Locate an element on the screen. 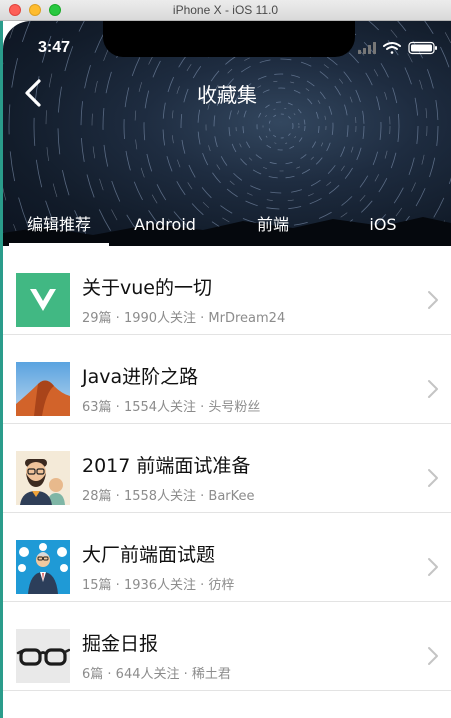 Image resolution: width=451 pixels, height=718 pixels. collection-meta: 29篇 · 1990人关注 · MrDream24 is located at coordinates (184, 318).